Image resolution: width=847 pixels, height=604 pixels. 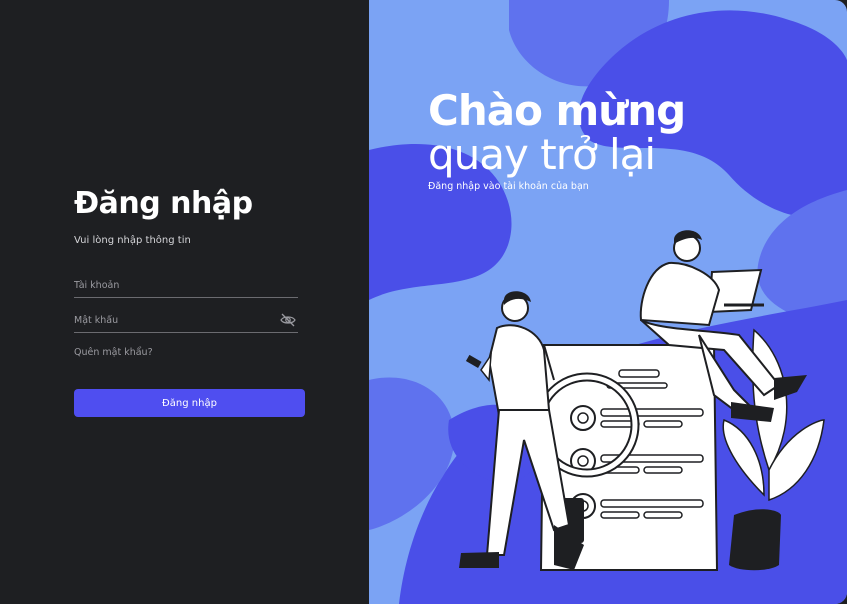 I want to click on username-input, so click(x=174, y=285).